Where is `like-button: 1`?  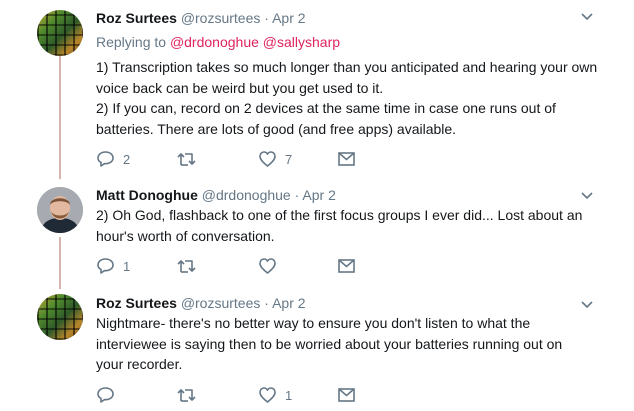
like-button: 1 is located at coordinates (275, 395).